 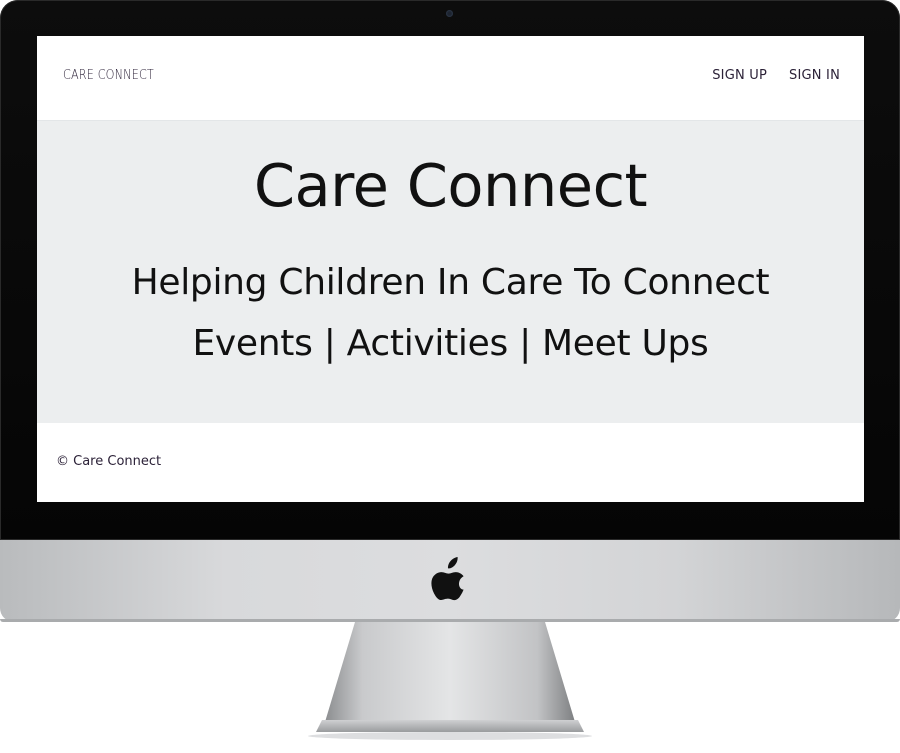 I want to click on nav-links: SIGN UP SIGN IN, so click(x=776, y=75).